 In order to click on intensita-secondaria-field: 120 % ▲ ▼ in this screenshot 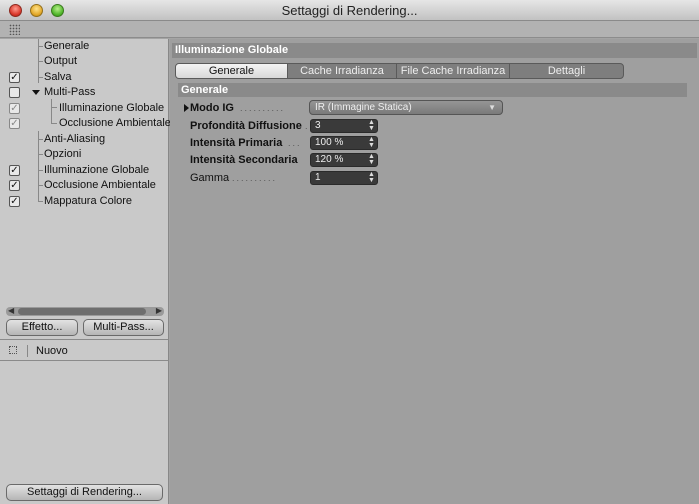, I will do `click(344, 160)`.